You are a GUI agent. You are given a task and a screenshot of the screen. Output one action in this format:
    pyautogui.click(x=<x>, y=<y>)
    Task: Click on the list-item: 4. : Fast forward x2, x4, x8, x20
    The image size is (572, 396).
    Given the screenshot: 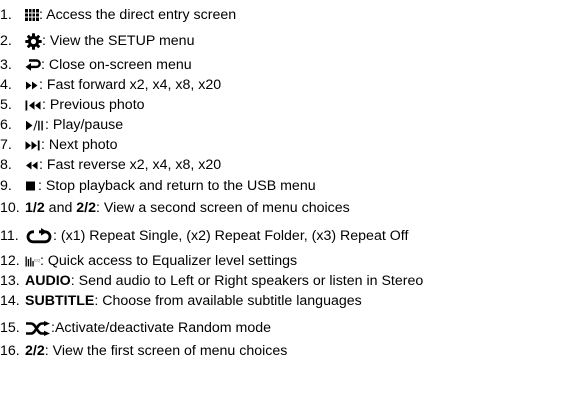 What is the action you would take?
    pyautogui.click(x=110, y=85)
    